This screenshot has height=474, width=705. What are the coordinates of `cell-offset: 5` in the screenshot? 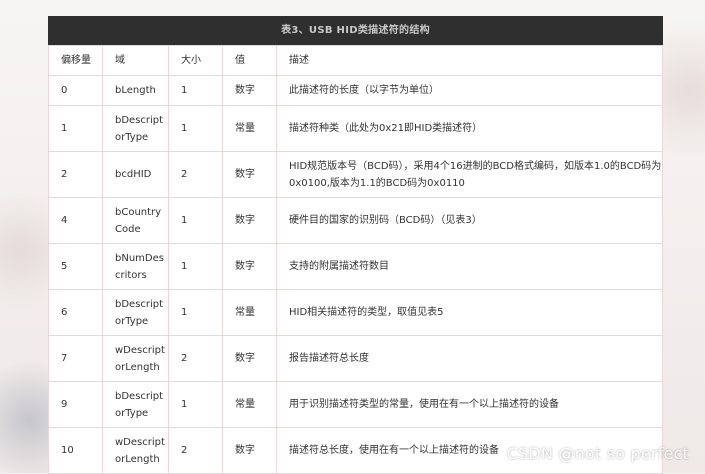 It's located at (75, 266).